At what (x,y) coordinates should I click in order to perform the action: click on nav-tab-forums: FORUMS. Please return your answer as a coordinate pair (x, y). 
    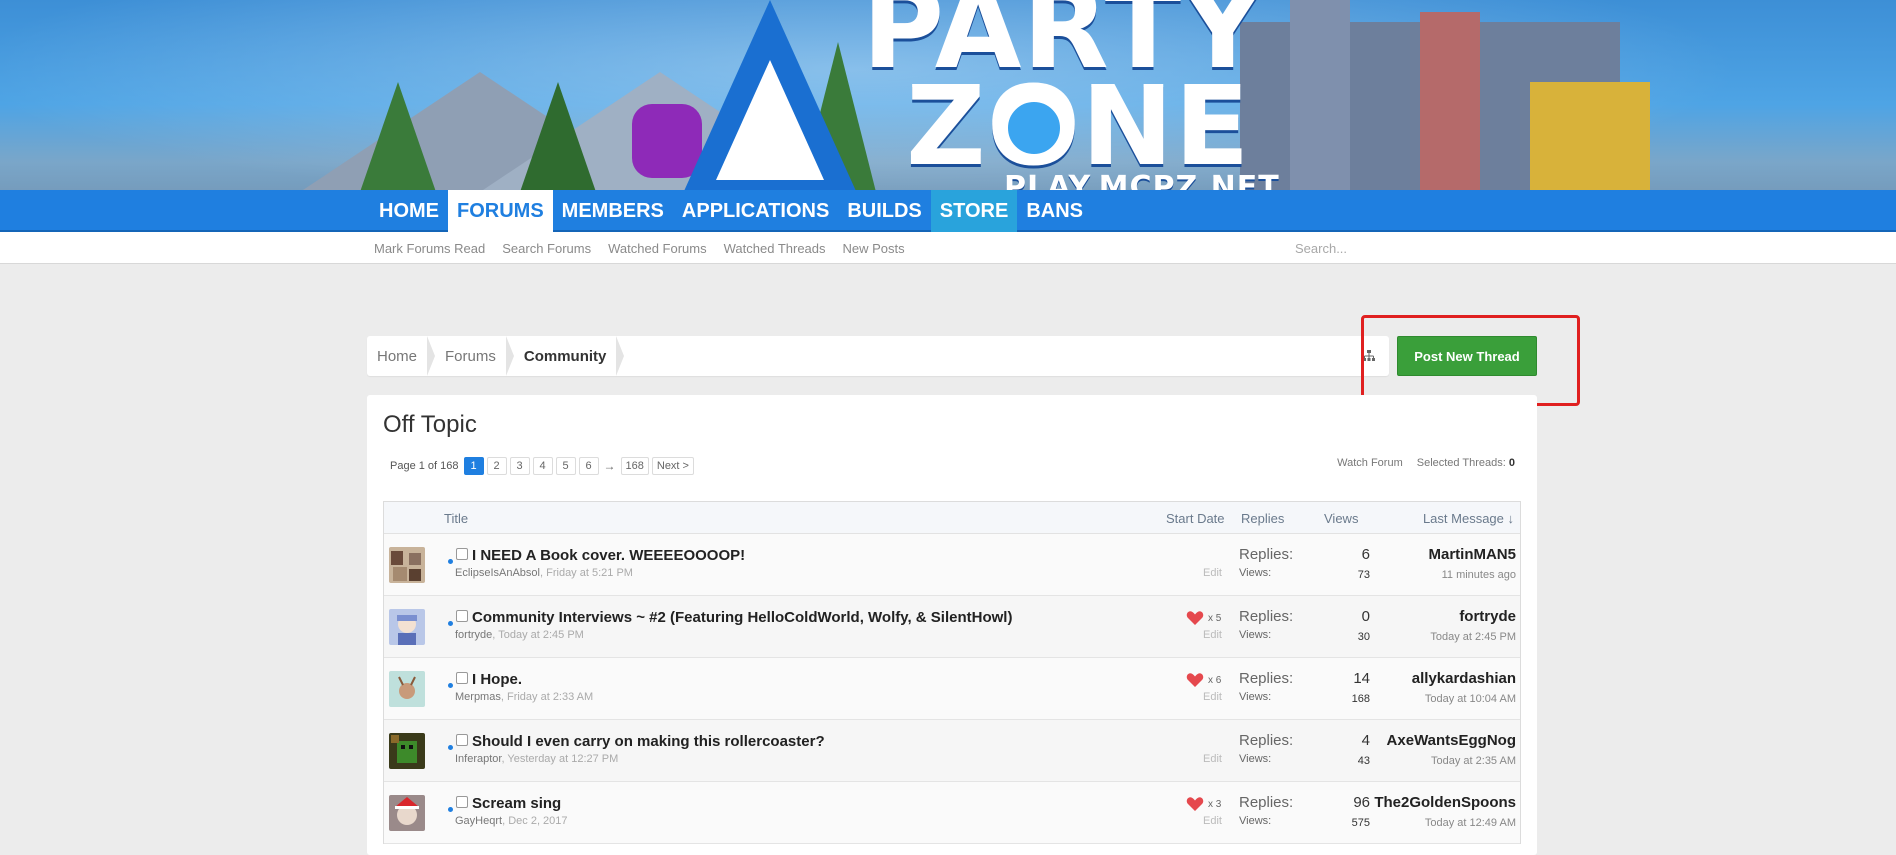
    Looking at the image, I should click on (500, 211).